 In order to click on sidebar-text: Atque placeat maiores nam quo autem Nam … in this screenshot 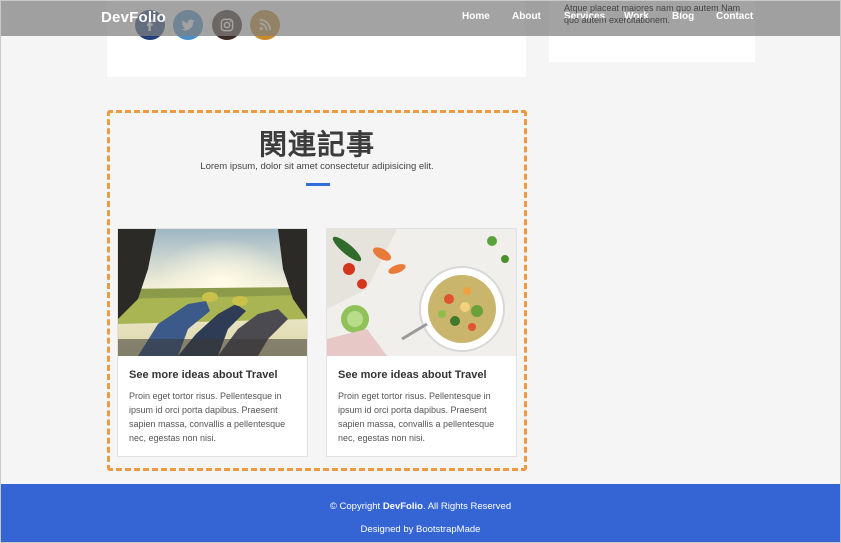, I will do `click(652, 14)`.